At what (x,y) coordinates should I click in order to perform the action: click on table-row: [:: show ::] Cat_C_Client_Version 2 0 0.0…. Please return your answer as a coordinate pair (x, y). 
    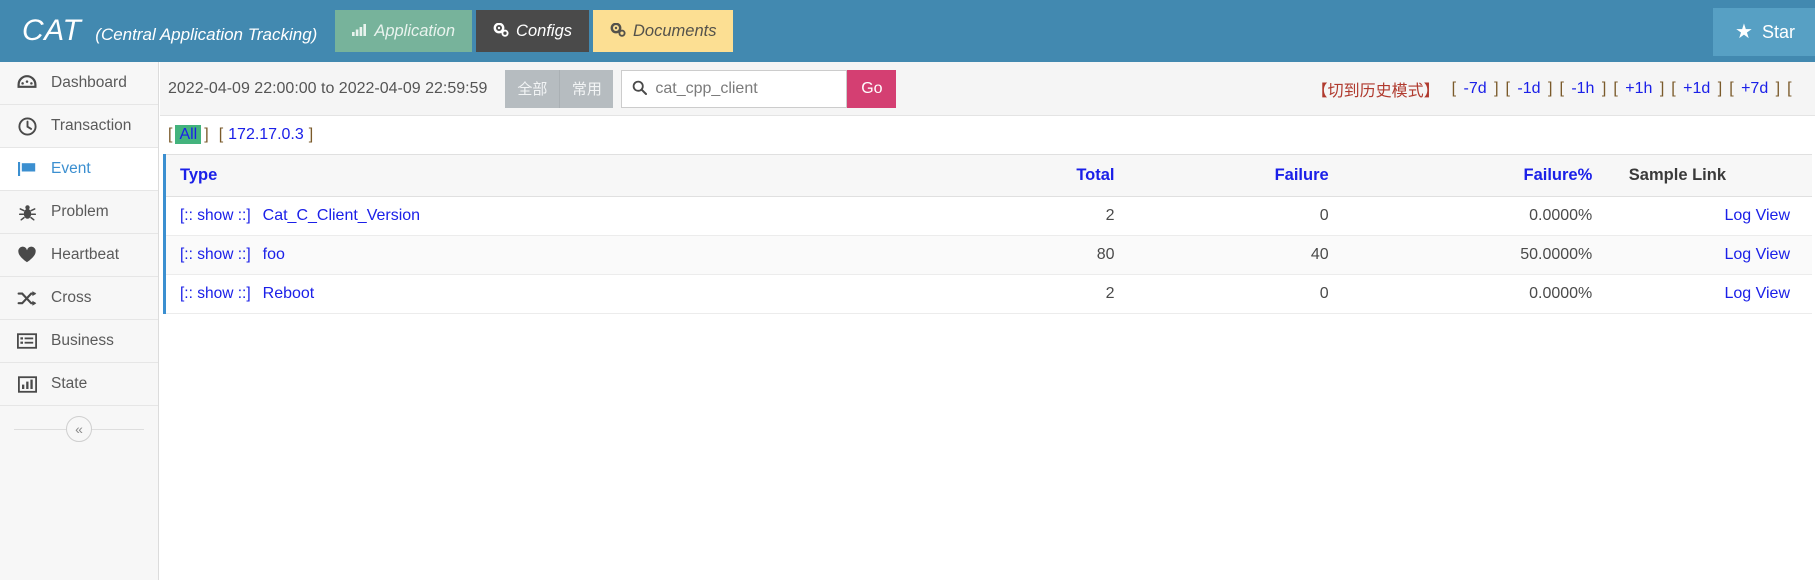
    Looking at the image, I should click on (987, 216).